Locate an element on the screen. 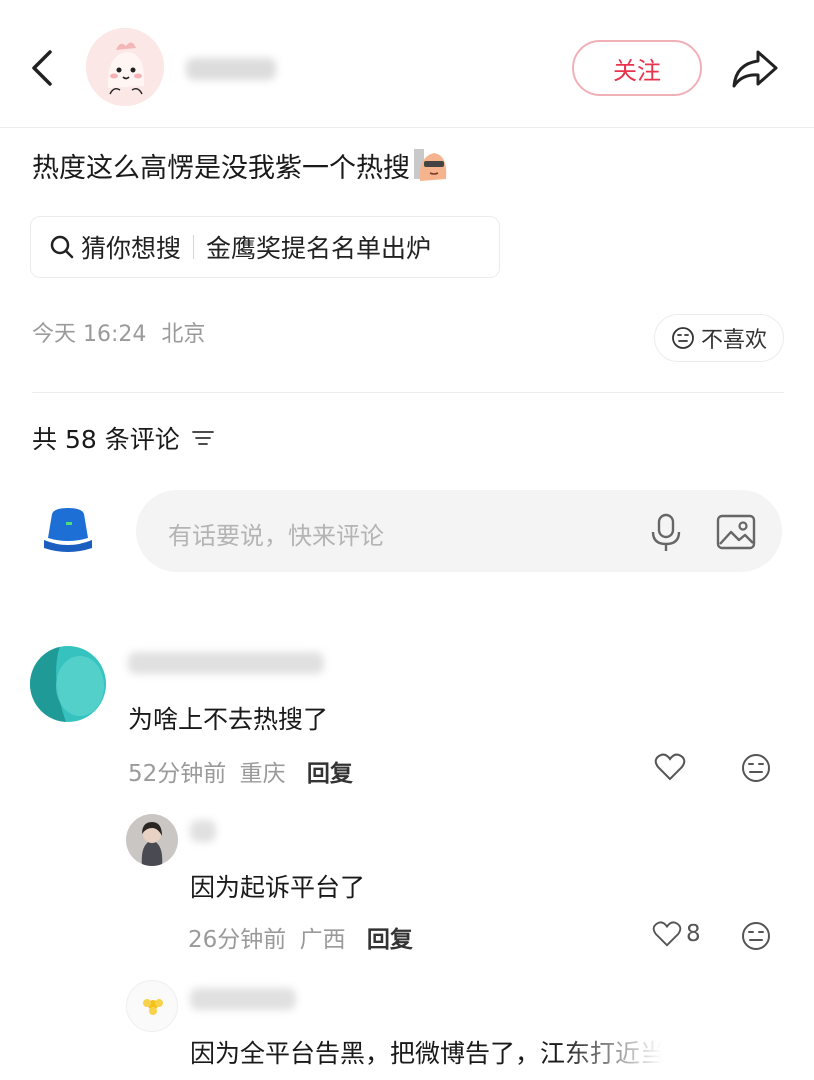 This screenshot has height=1080, width=814. reply-time: 26分钟前 is located at coordinates (237, 940).